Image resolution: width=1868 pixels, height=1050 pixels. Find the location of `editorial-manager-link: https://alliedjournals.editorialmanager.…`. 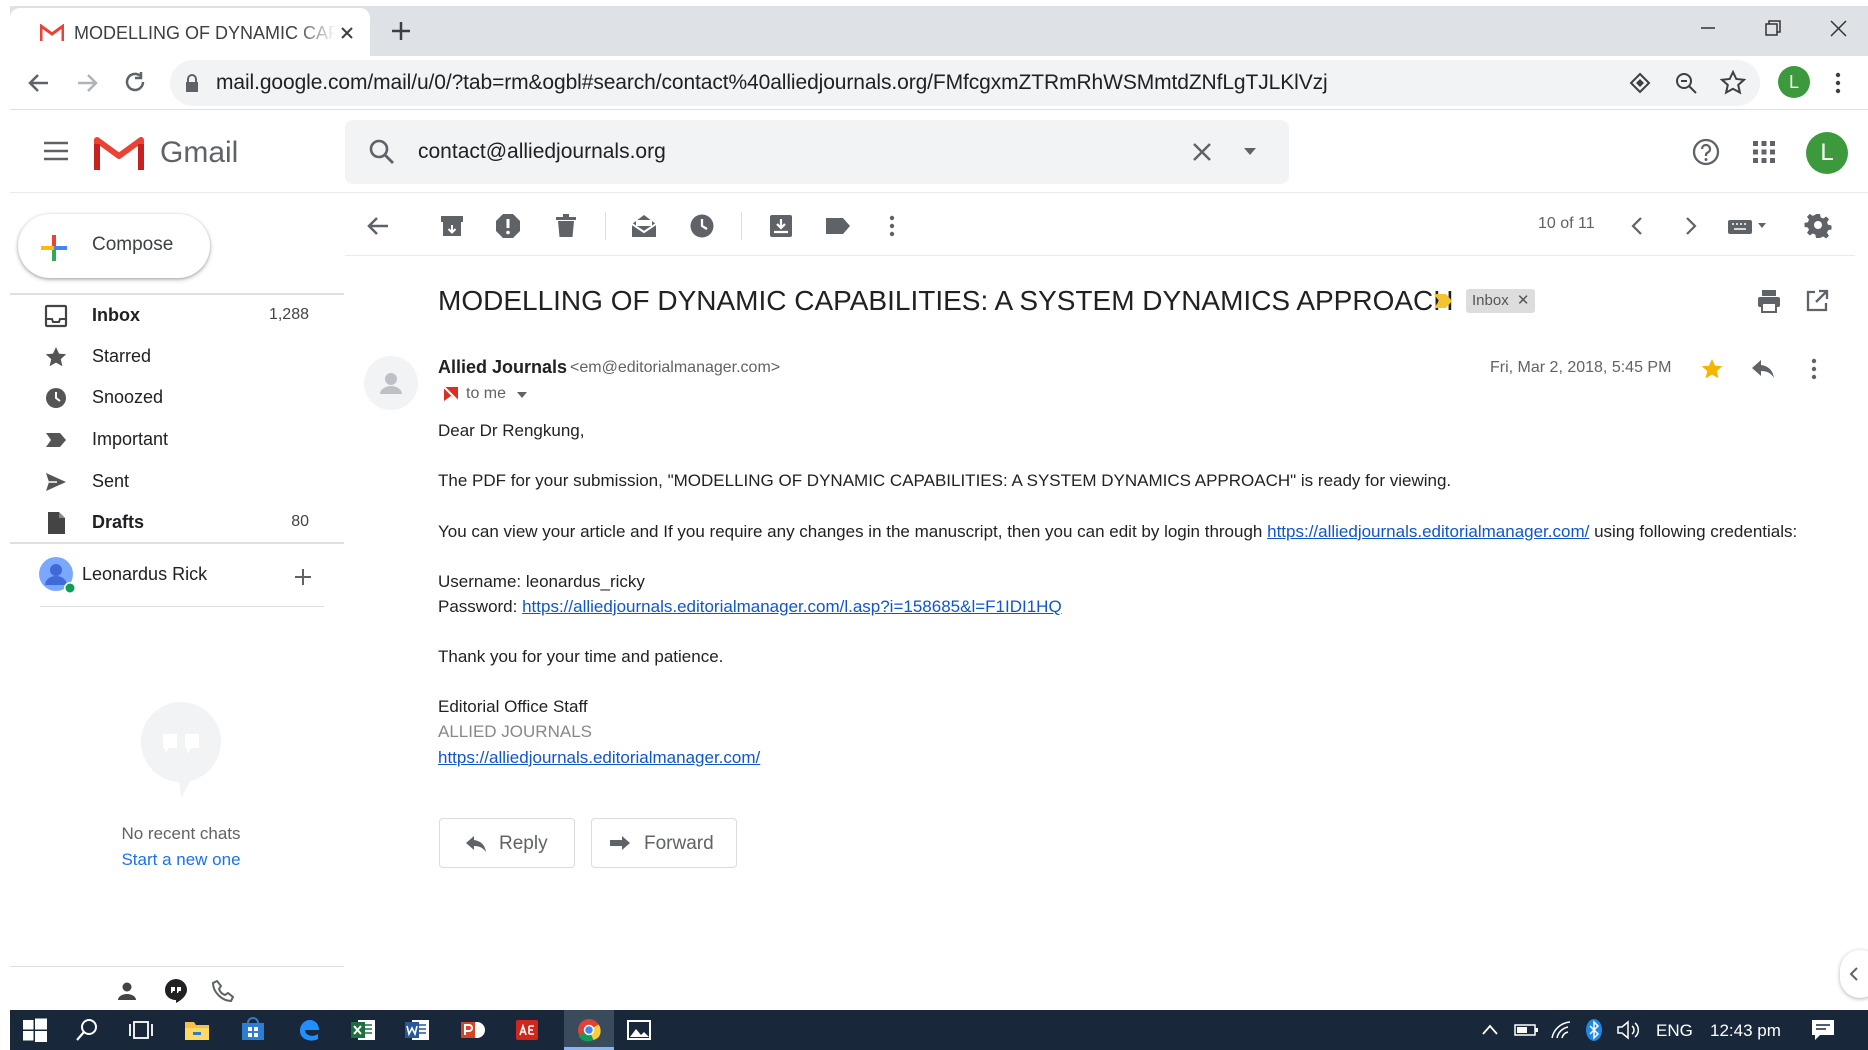

editorial-manager-link: https://alliedjournals.editorialmanager.… is located at coordinates (1428, 531).